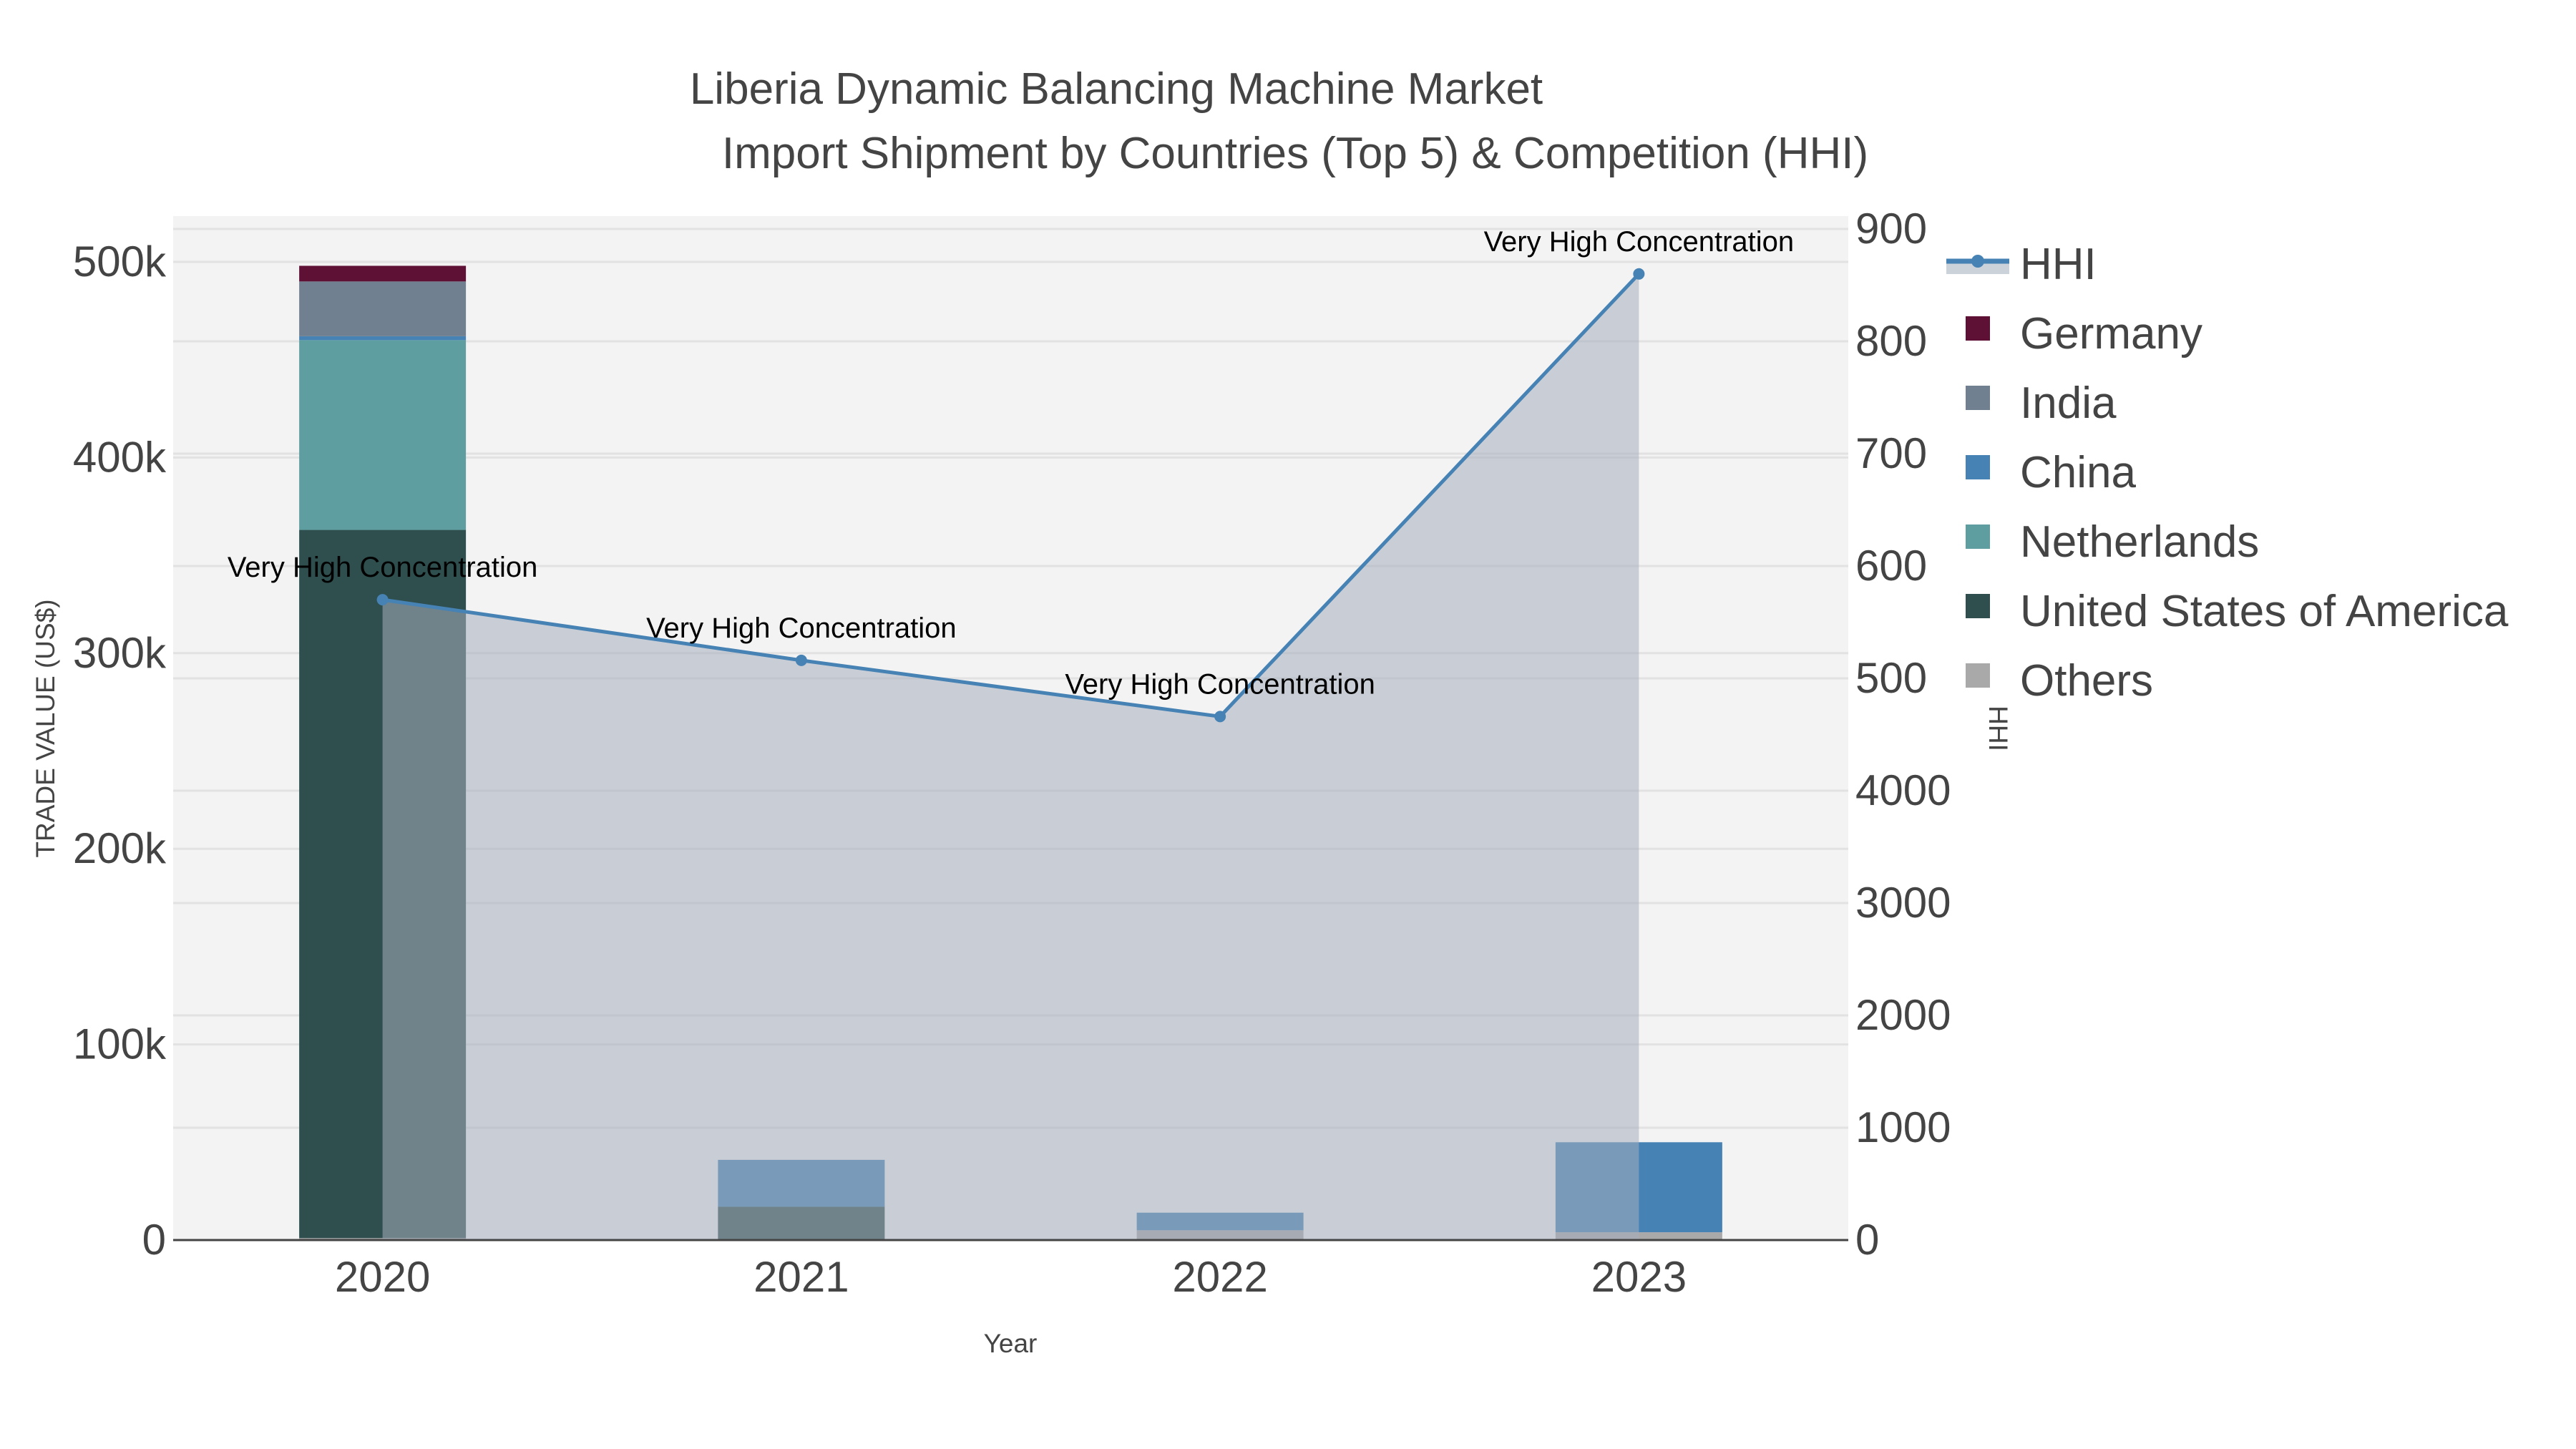  Describe the element at coordinates (1978, 467) in the screenshot. I see `legend-swatch-china` at that location.